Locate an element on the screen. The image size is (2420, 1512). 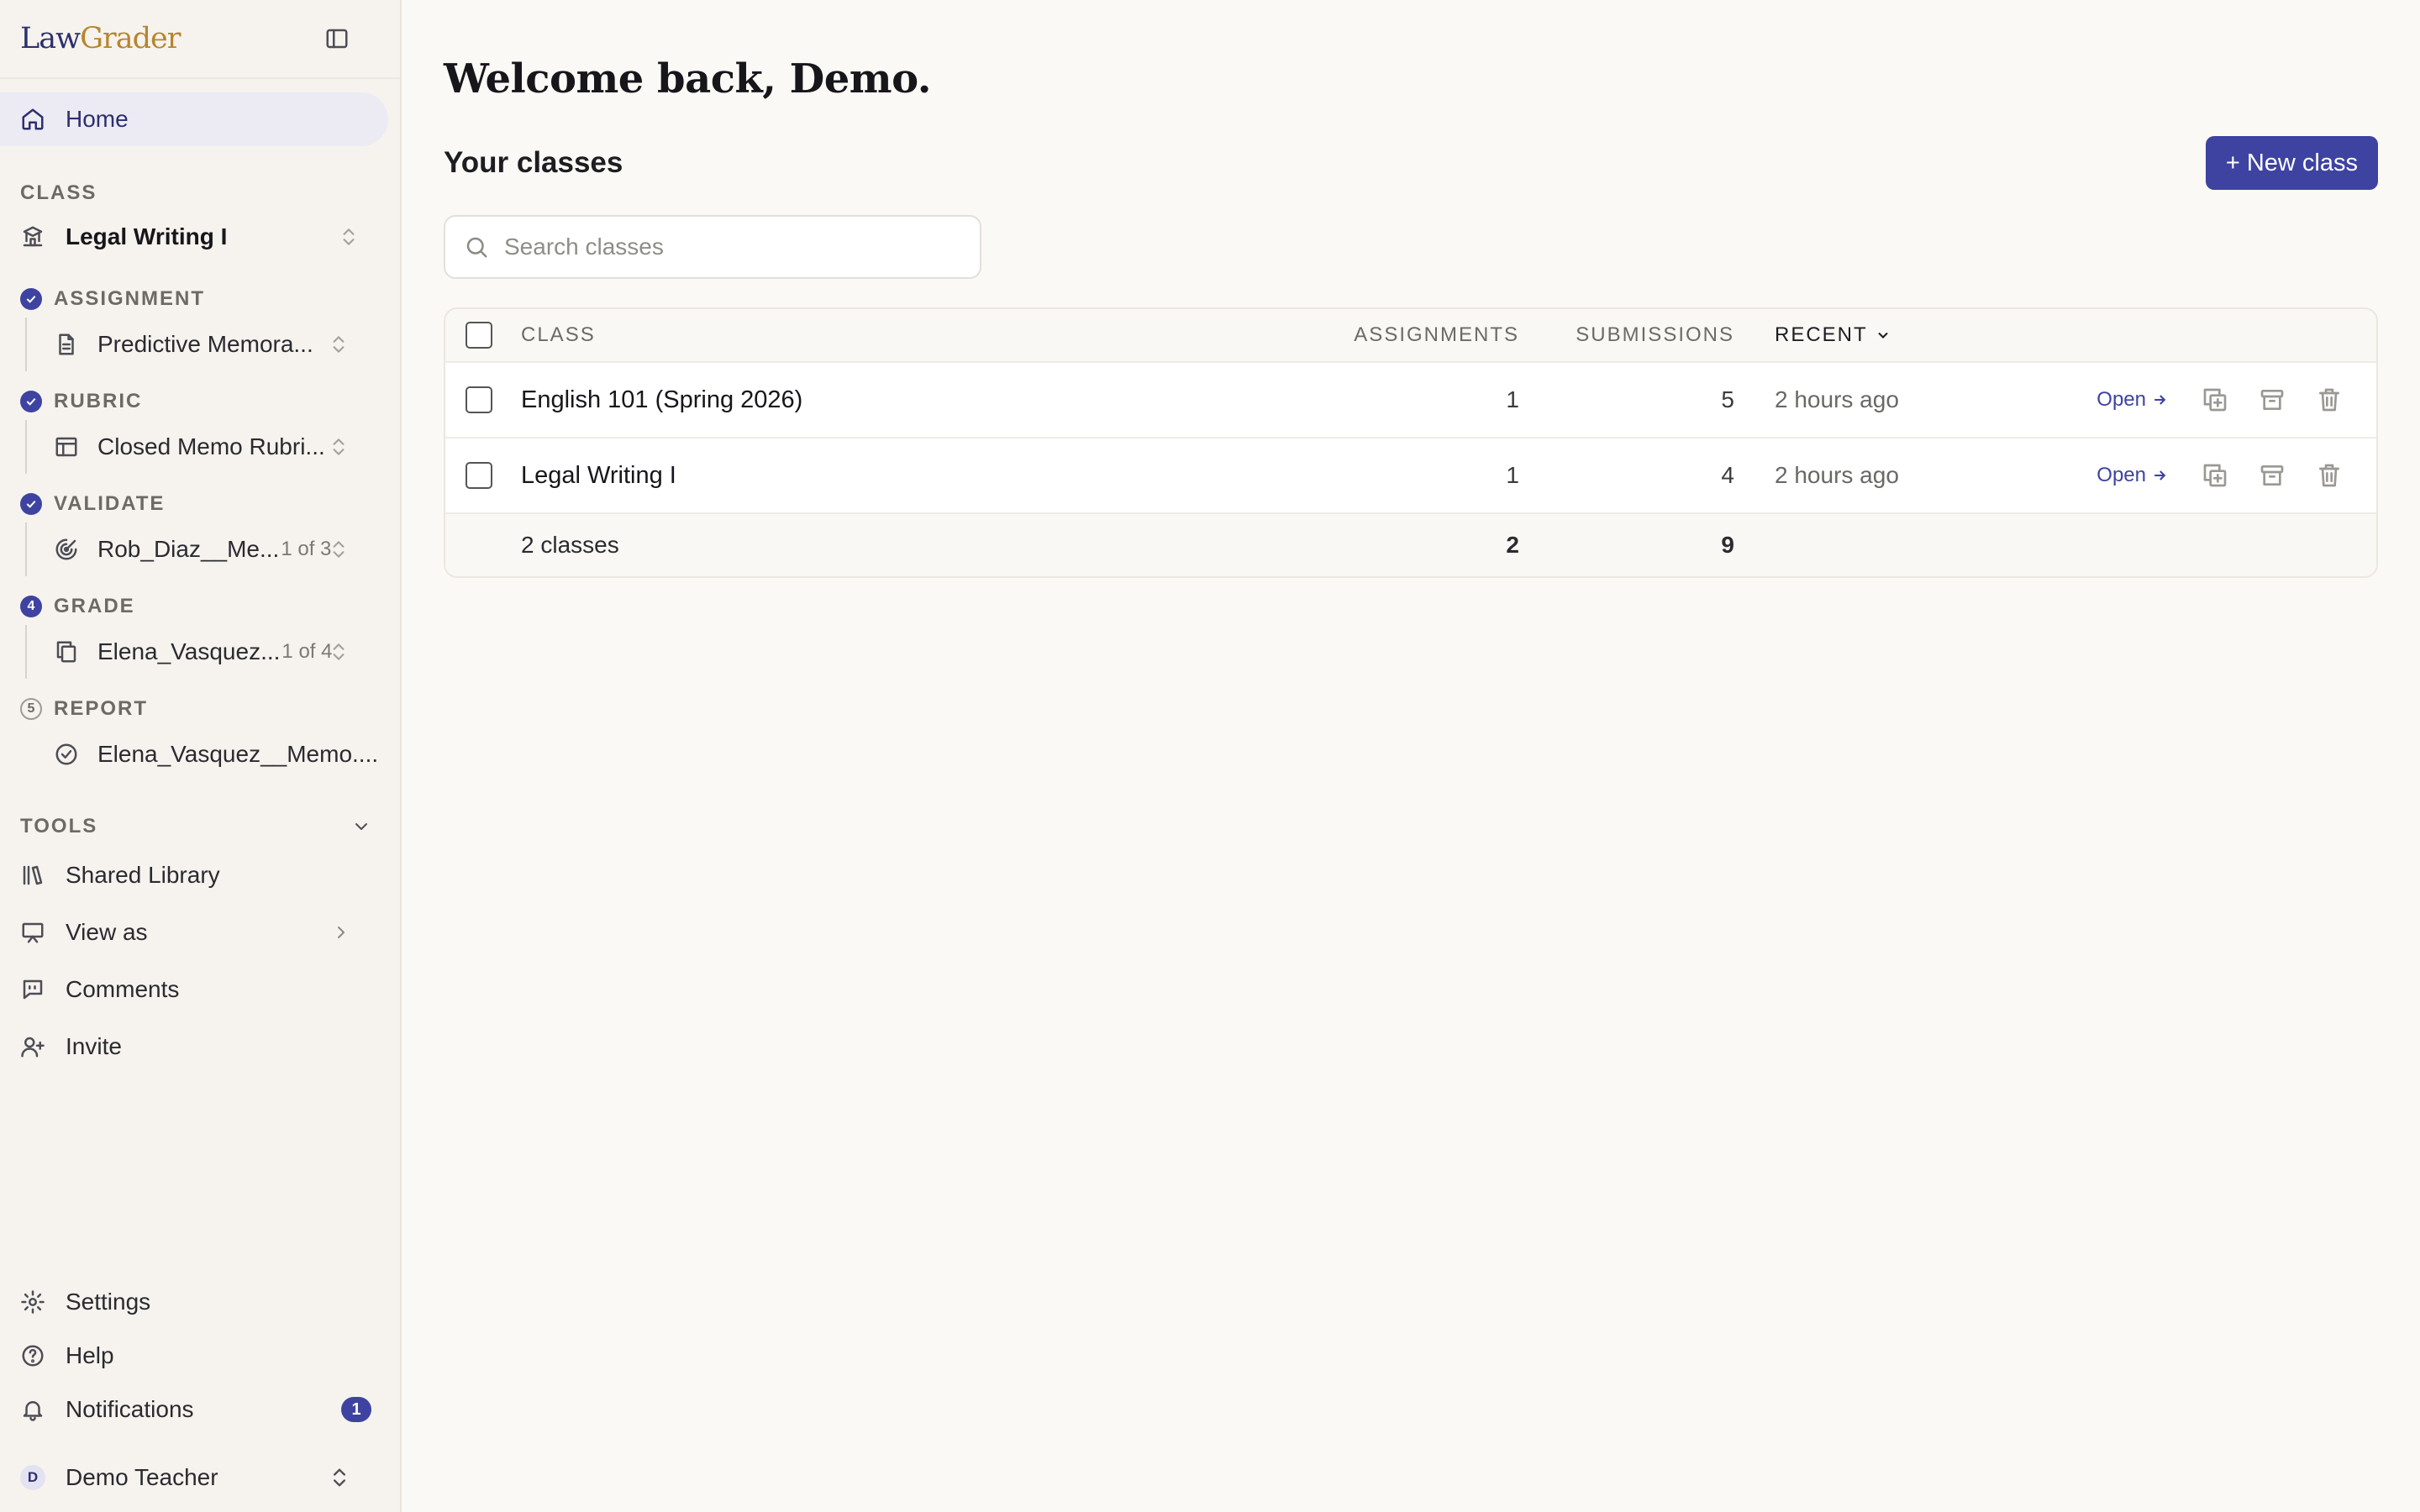
tool-comments: Comments is located at coordinates (200, 989).